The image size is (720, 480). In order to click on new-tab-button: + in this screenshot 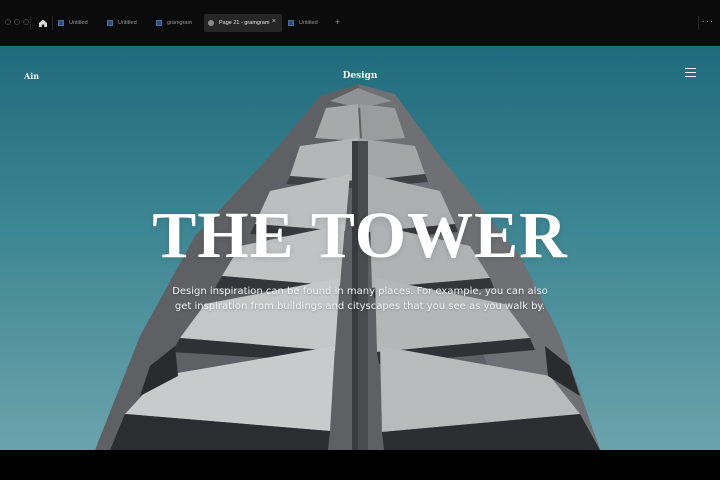, I will do `click(337, 22)`.